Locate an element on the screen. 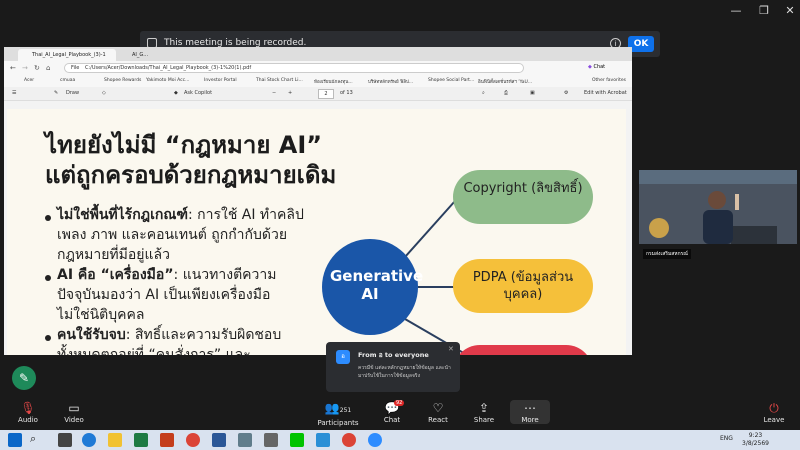 The height and width of the screenshot is (450, 800). bookmark-item: cmuaa is located at coordinates (67, 80).